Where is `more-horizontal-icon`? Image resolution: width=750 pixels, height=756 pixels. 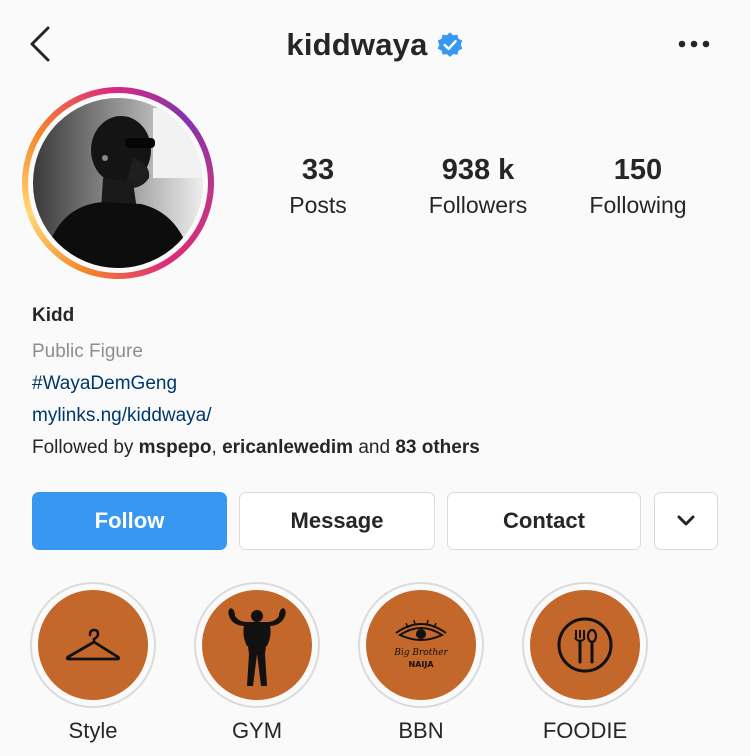 more-horizontal-icon is located at coordinates (694, 44).